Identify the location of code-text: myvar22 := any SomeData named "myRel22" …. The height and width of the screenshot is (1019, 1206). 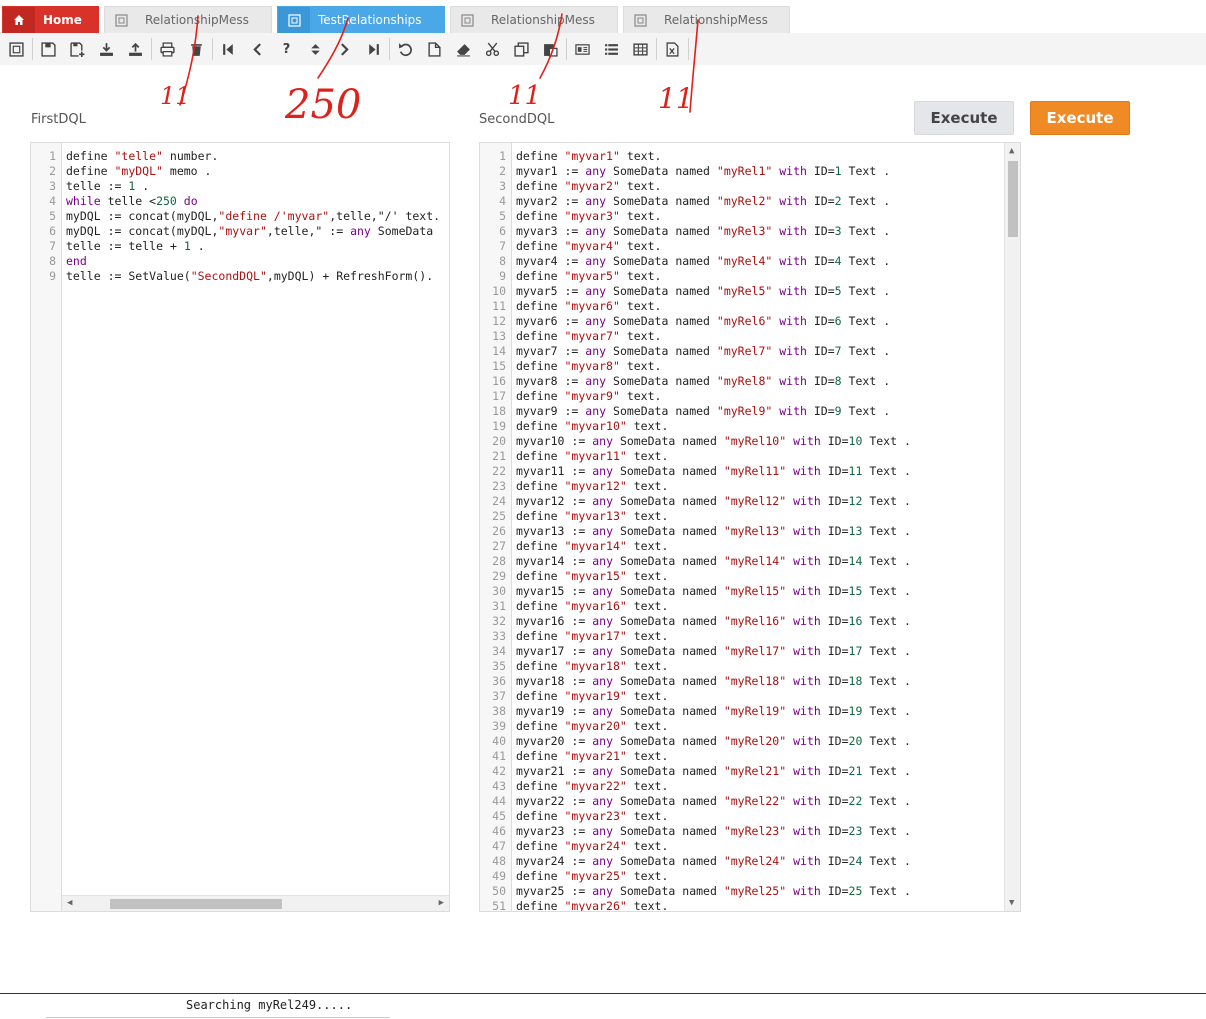
(713, 801).